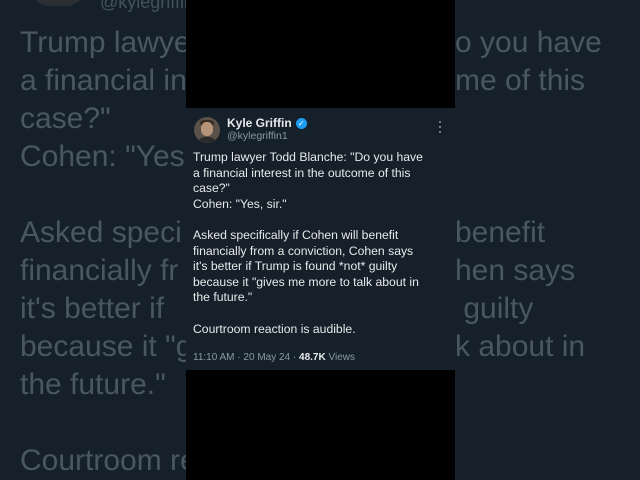  What do you see at coordinates (214, 357) in the screenshot?
I see `tweet-time: 11:10 AM` at bounding box center [214, 357].